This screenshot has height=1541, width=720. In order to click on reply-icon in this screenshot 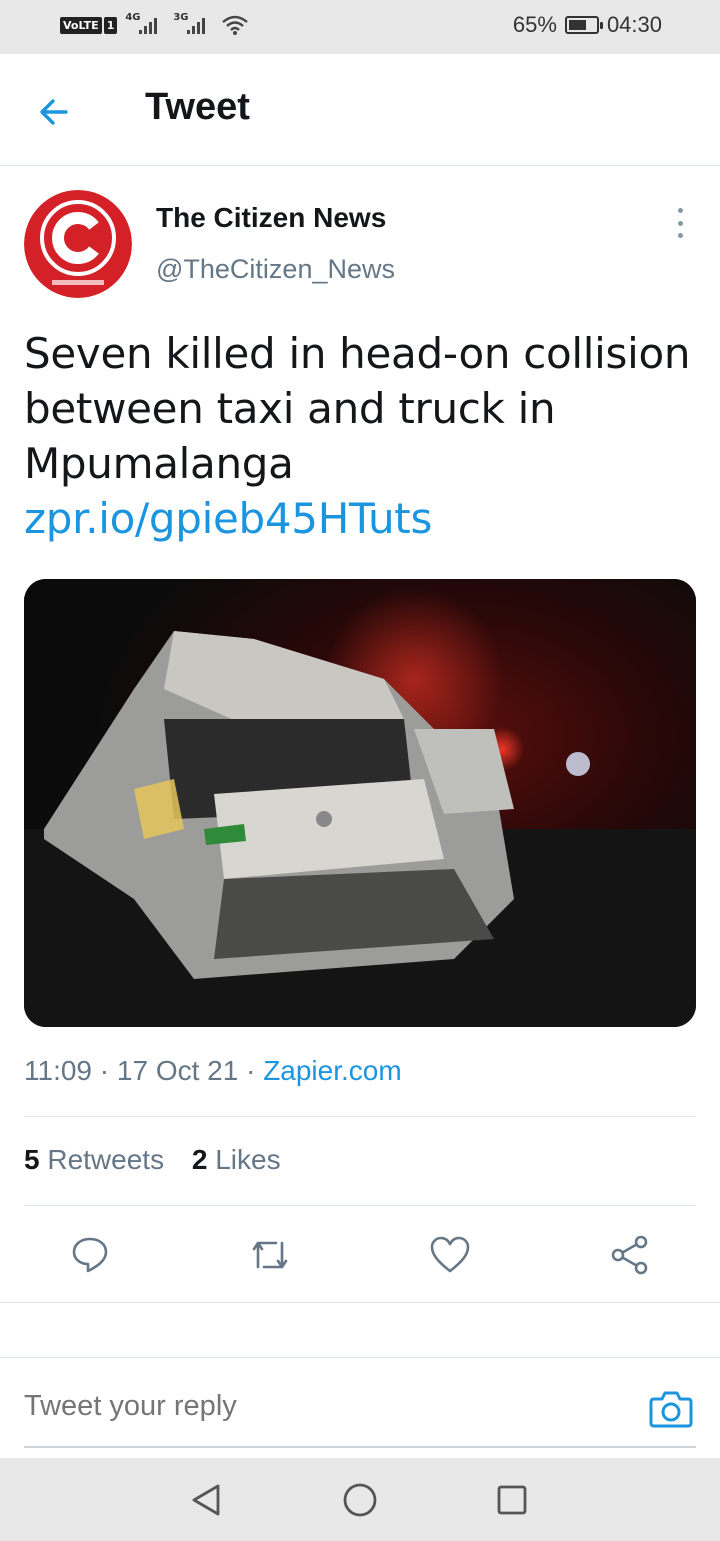, I will do `click(90, 1255)`.